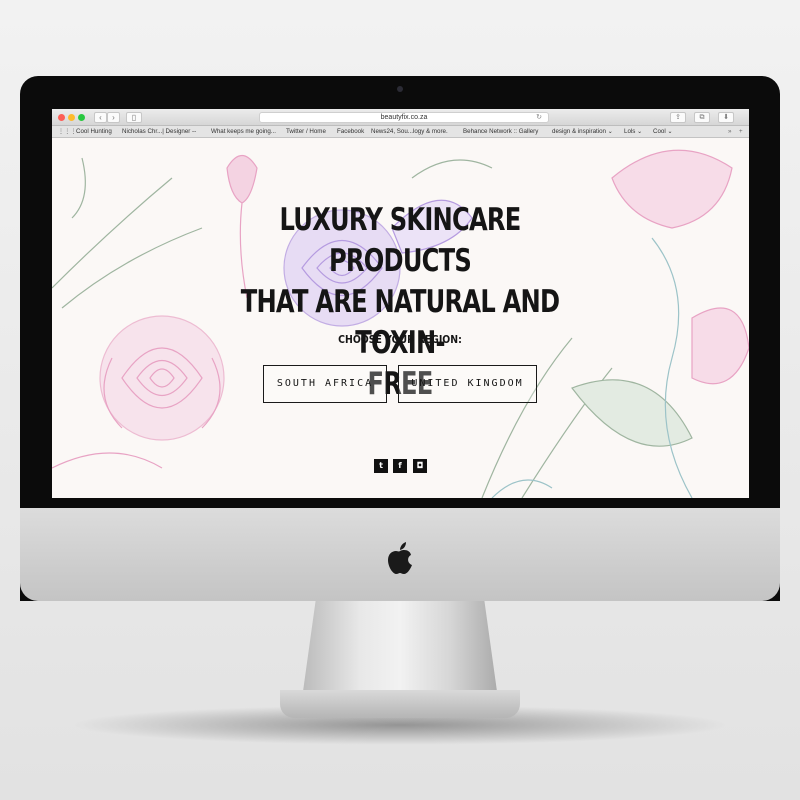 The height and width of the screenshot is (800, 800). Describe the element at coordinates (381, 466) in the screenshot. I see `twitter-icon: t` at that location.